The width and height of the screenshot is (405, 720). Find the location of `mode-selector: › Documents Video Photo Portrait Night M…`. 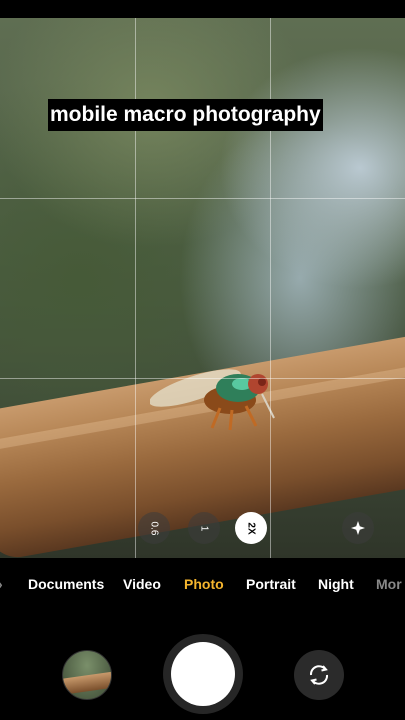

mode-selector: › Documents Video Photo Portrait Night M… is located at coordinates (202, 588).